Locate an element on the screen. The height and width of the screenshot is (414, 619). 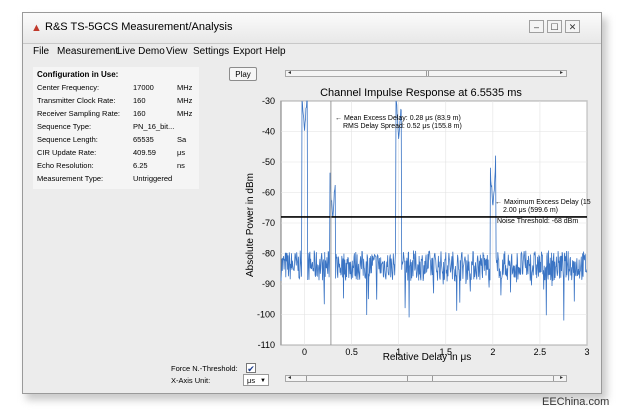
y-tick-label: -40 is located at coordinates (268, 132).